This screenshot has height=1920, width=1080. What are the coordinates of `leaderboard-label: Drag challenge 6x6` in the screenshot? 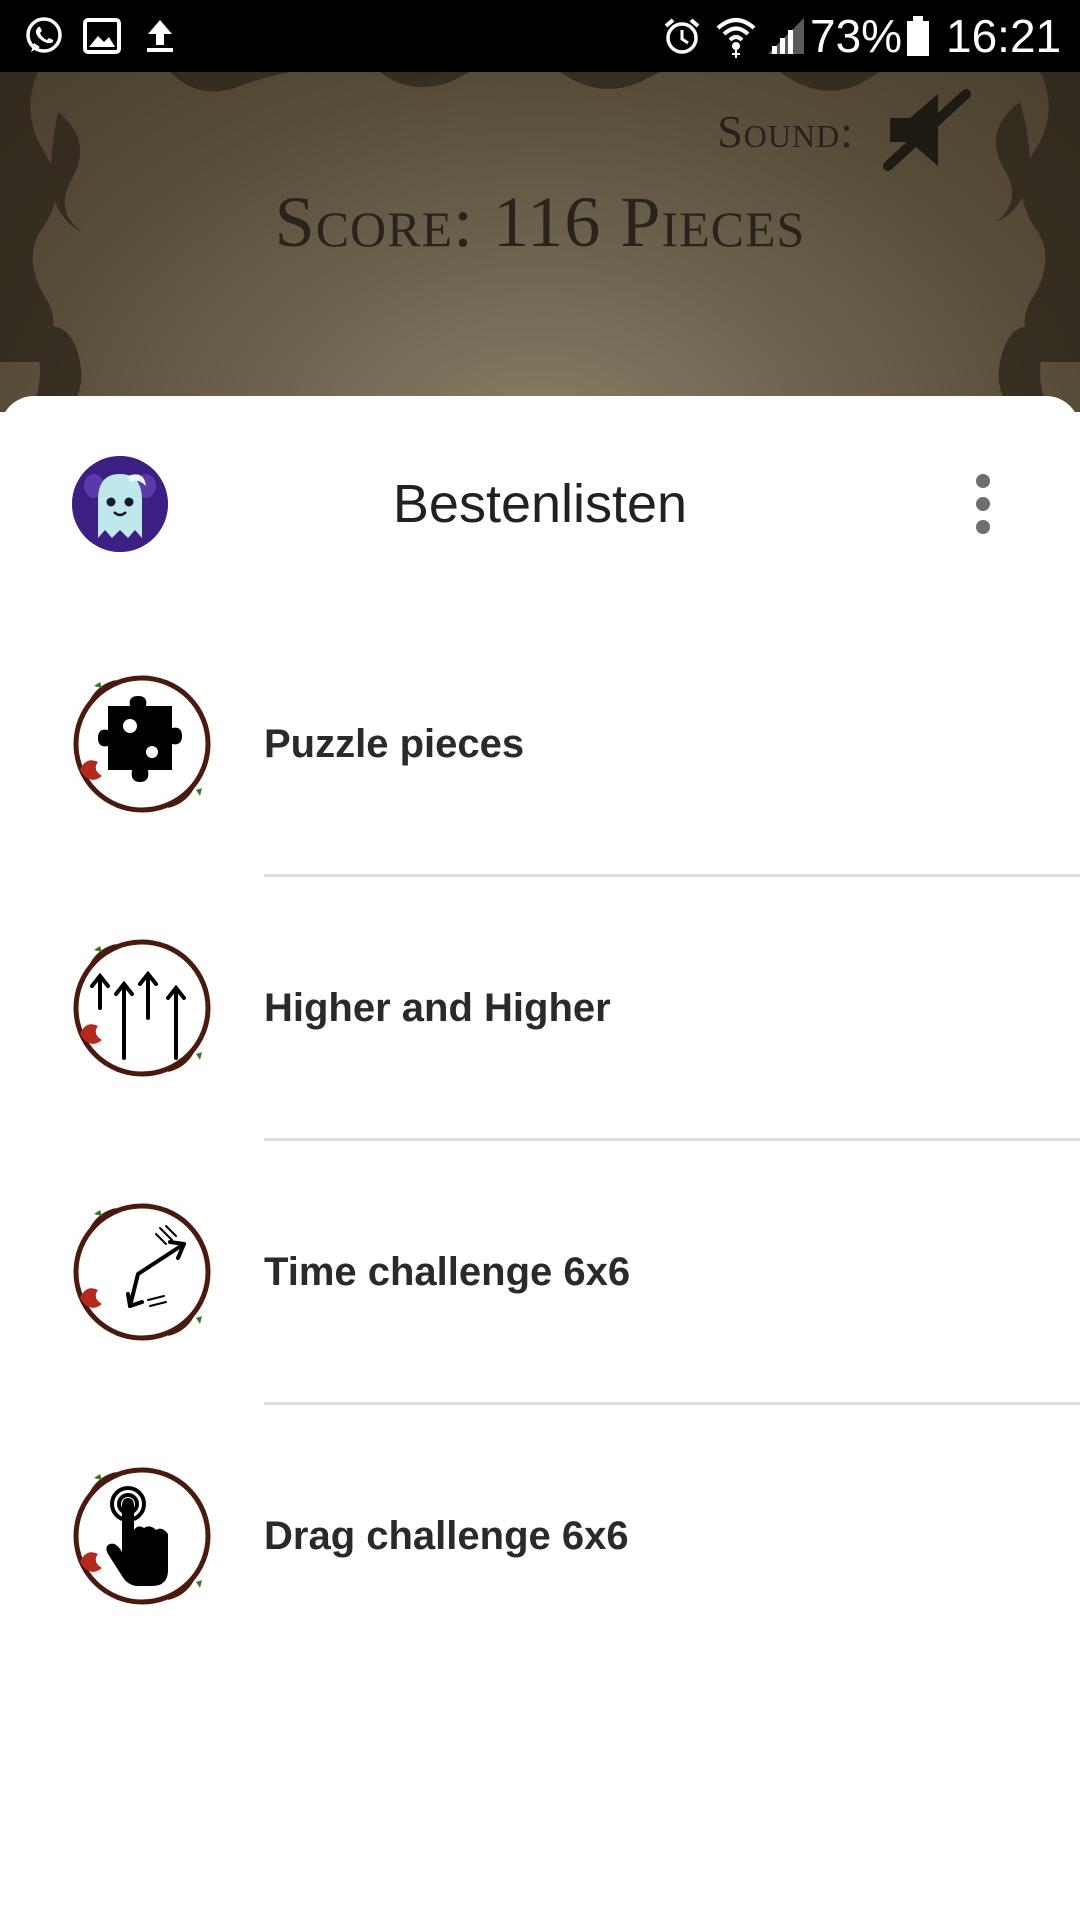 It's located at (446, 1536).